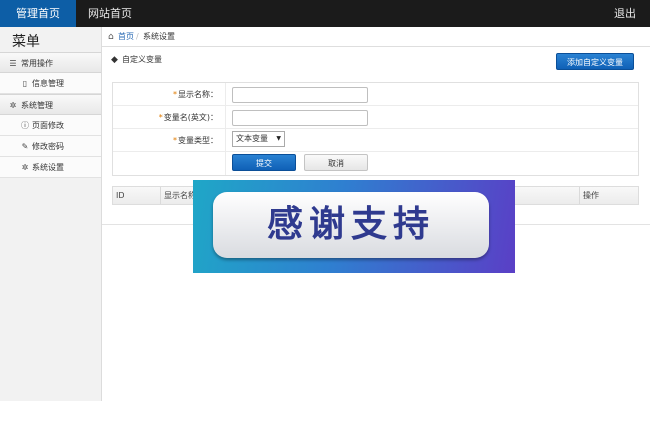  I want to click on var-type-label: *变量类型：, so click(195, 140).